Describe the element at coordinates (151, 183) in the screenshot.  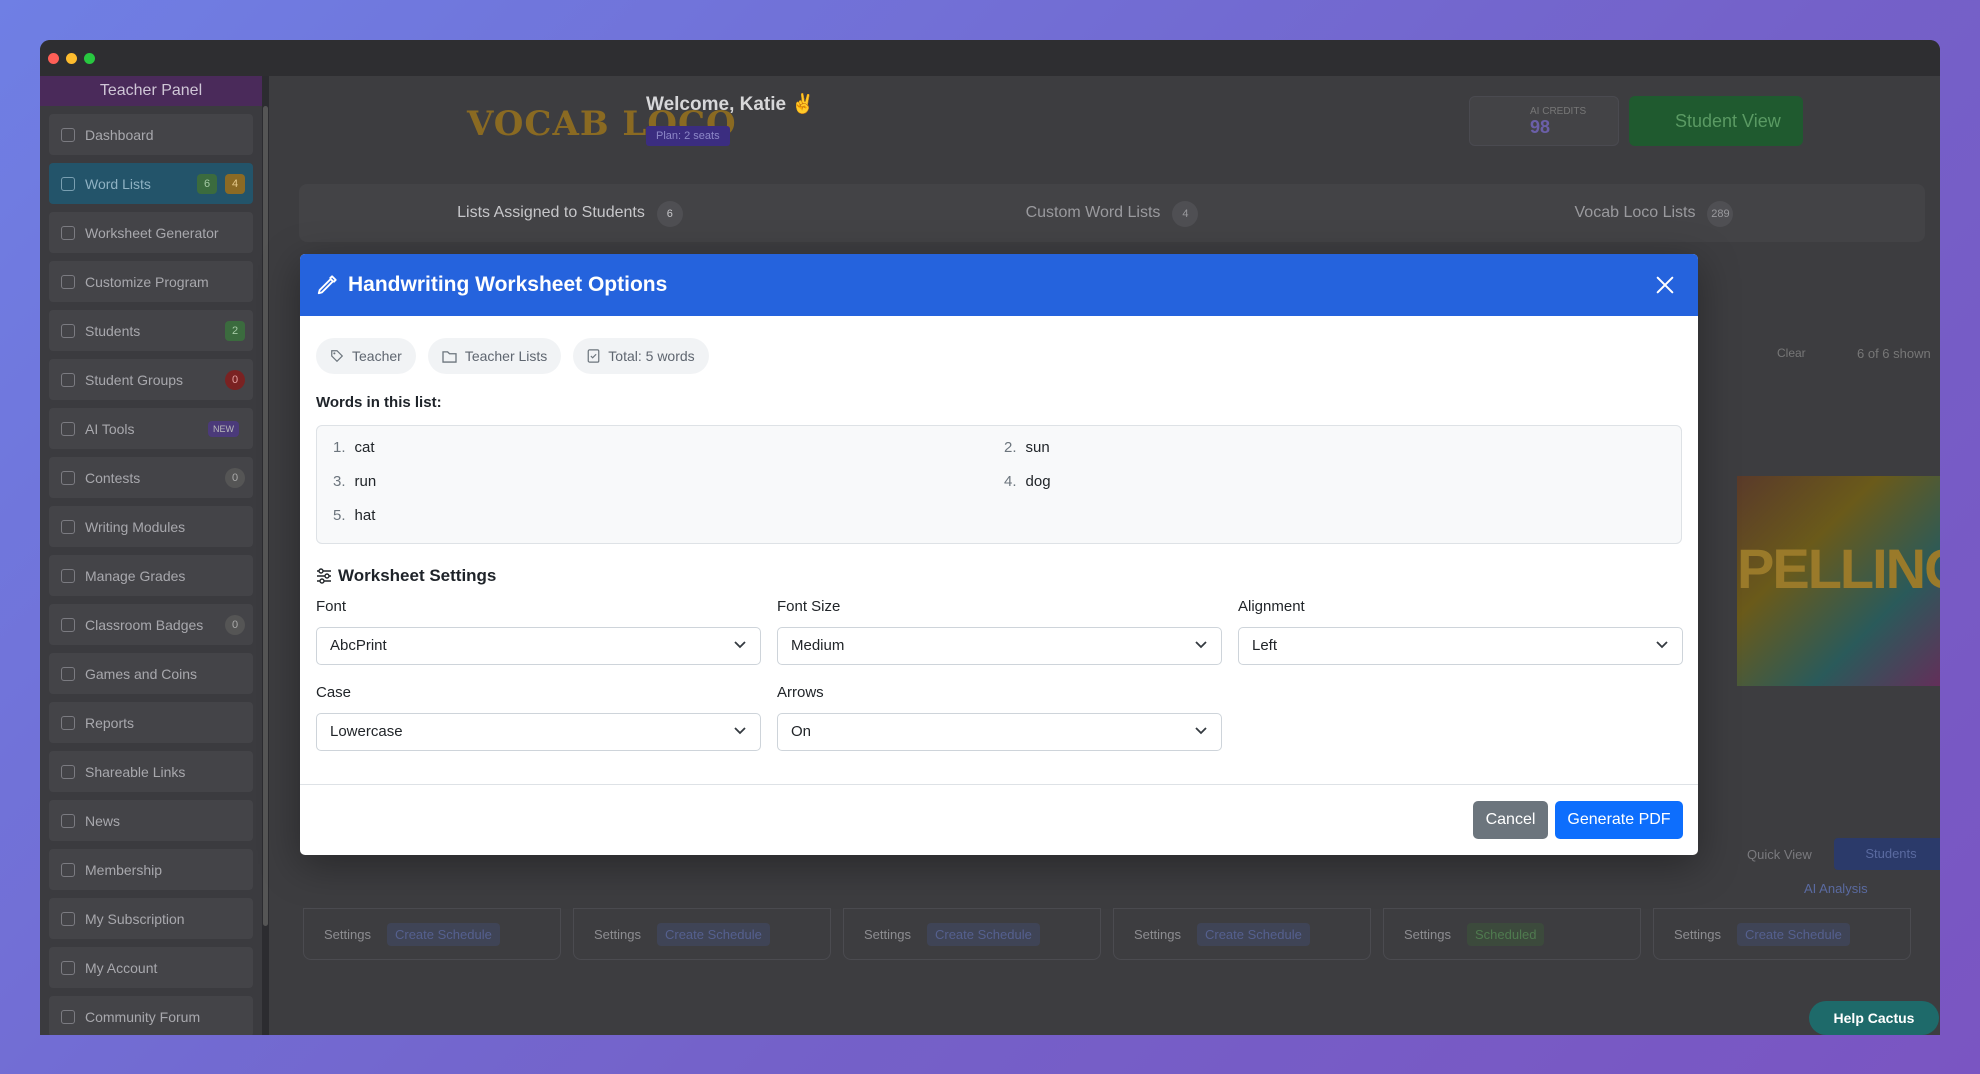
I see `sidebar-item-word-lists: Word Lists 6 4` at that location.